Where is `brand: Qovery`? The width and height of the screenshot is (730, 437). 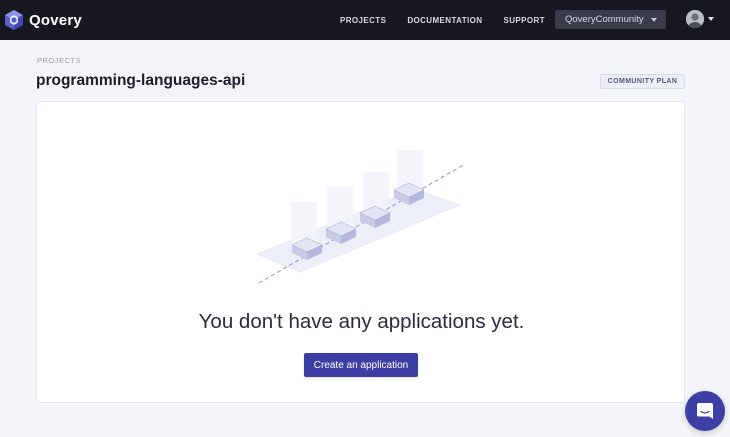
brand: Qovery is located at coordinates (43, 20).